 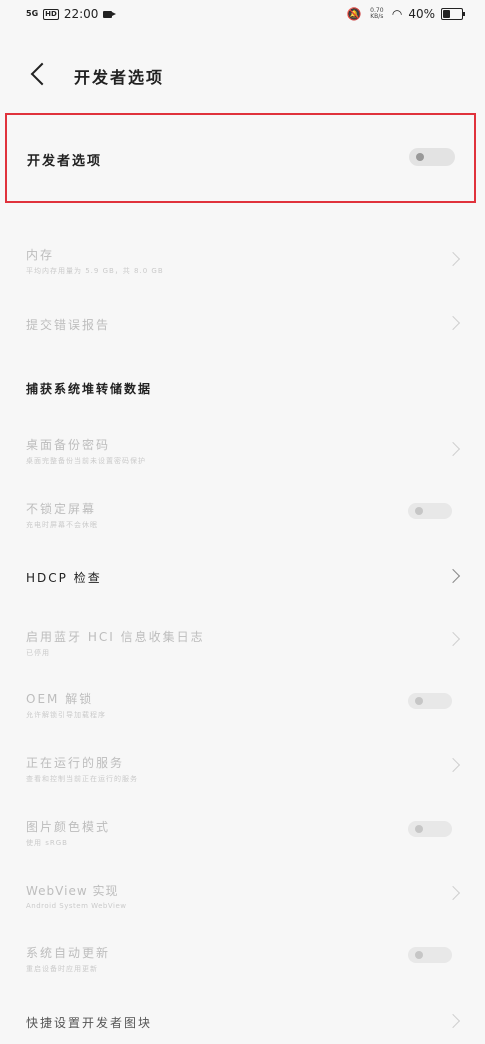 What do you see at coordinates (397, 14) in the screenshot?
I see `wifi-icon: ◠` at bounding box center [397, 14].